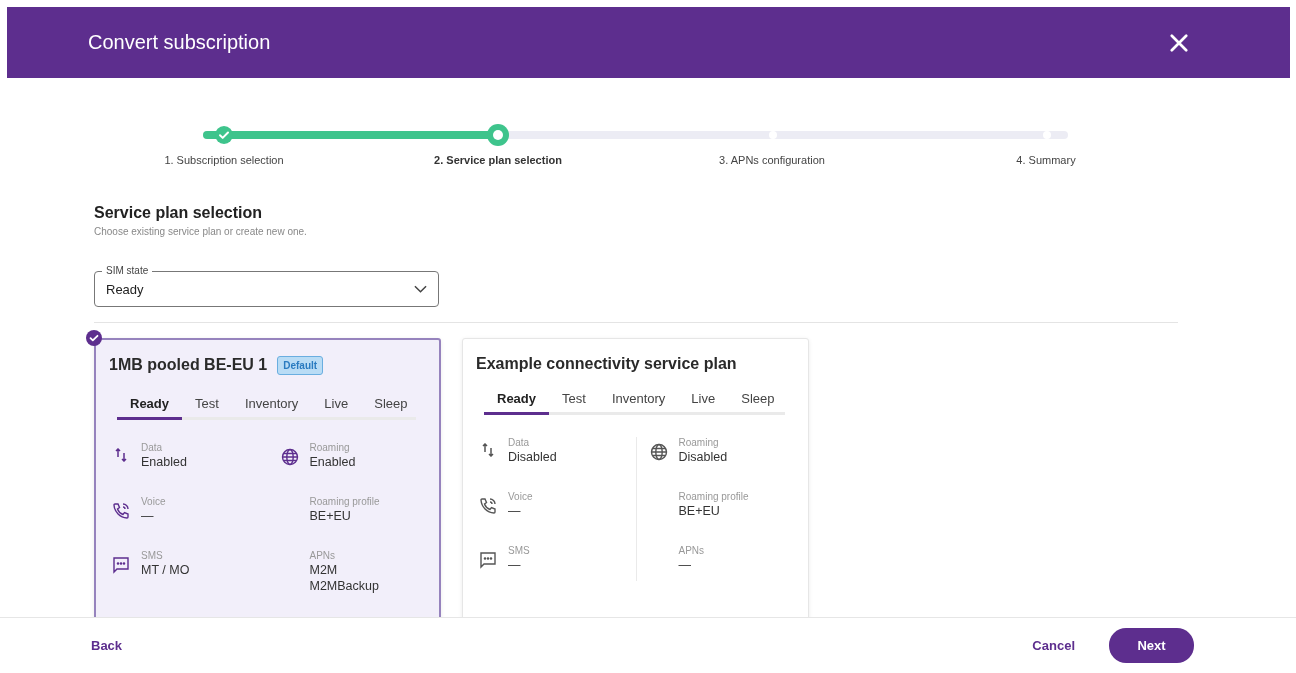 The height and width of the screenshot is (673, 1296). What do you see at coordinates (420, 289) in the screenshot?
I see `chevron-down-icon` at bounding box center [420, 289].